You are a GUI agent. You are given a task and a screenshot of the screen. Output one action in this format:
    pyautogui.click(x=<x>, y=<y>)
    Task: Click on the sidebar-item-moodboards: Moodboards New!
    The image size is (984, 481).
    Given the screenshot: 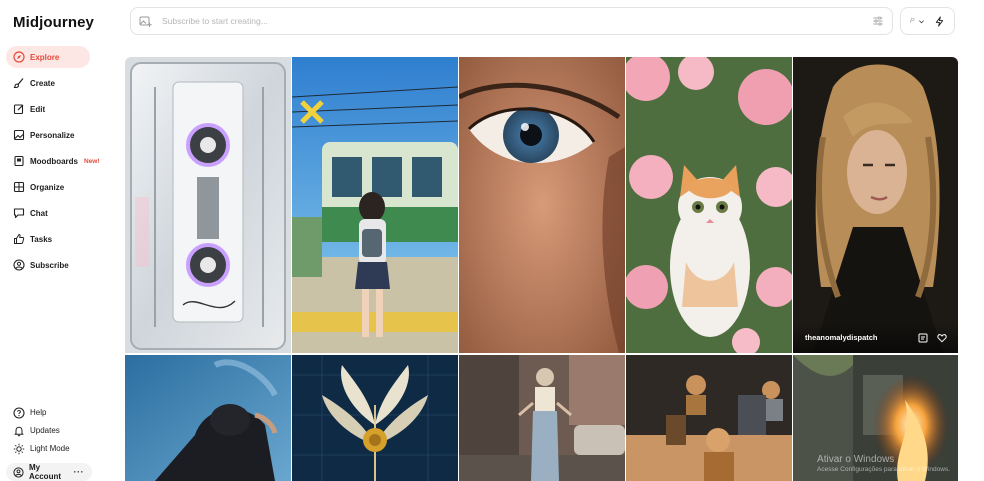 What is the action you would take?
    pyautogui.click(x=53, y=161)
    